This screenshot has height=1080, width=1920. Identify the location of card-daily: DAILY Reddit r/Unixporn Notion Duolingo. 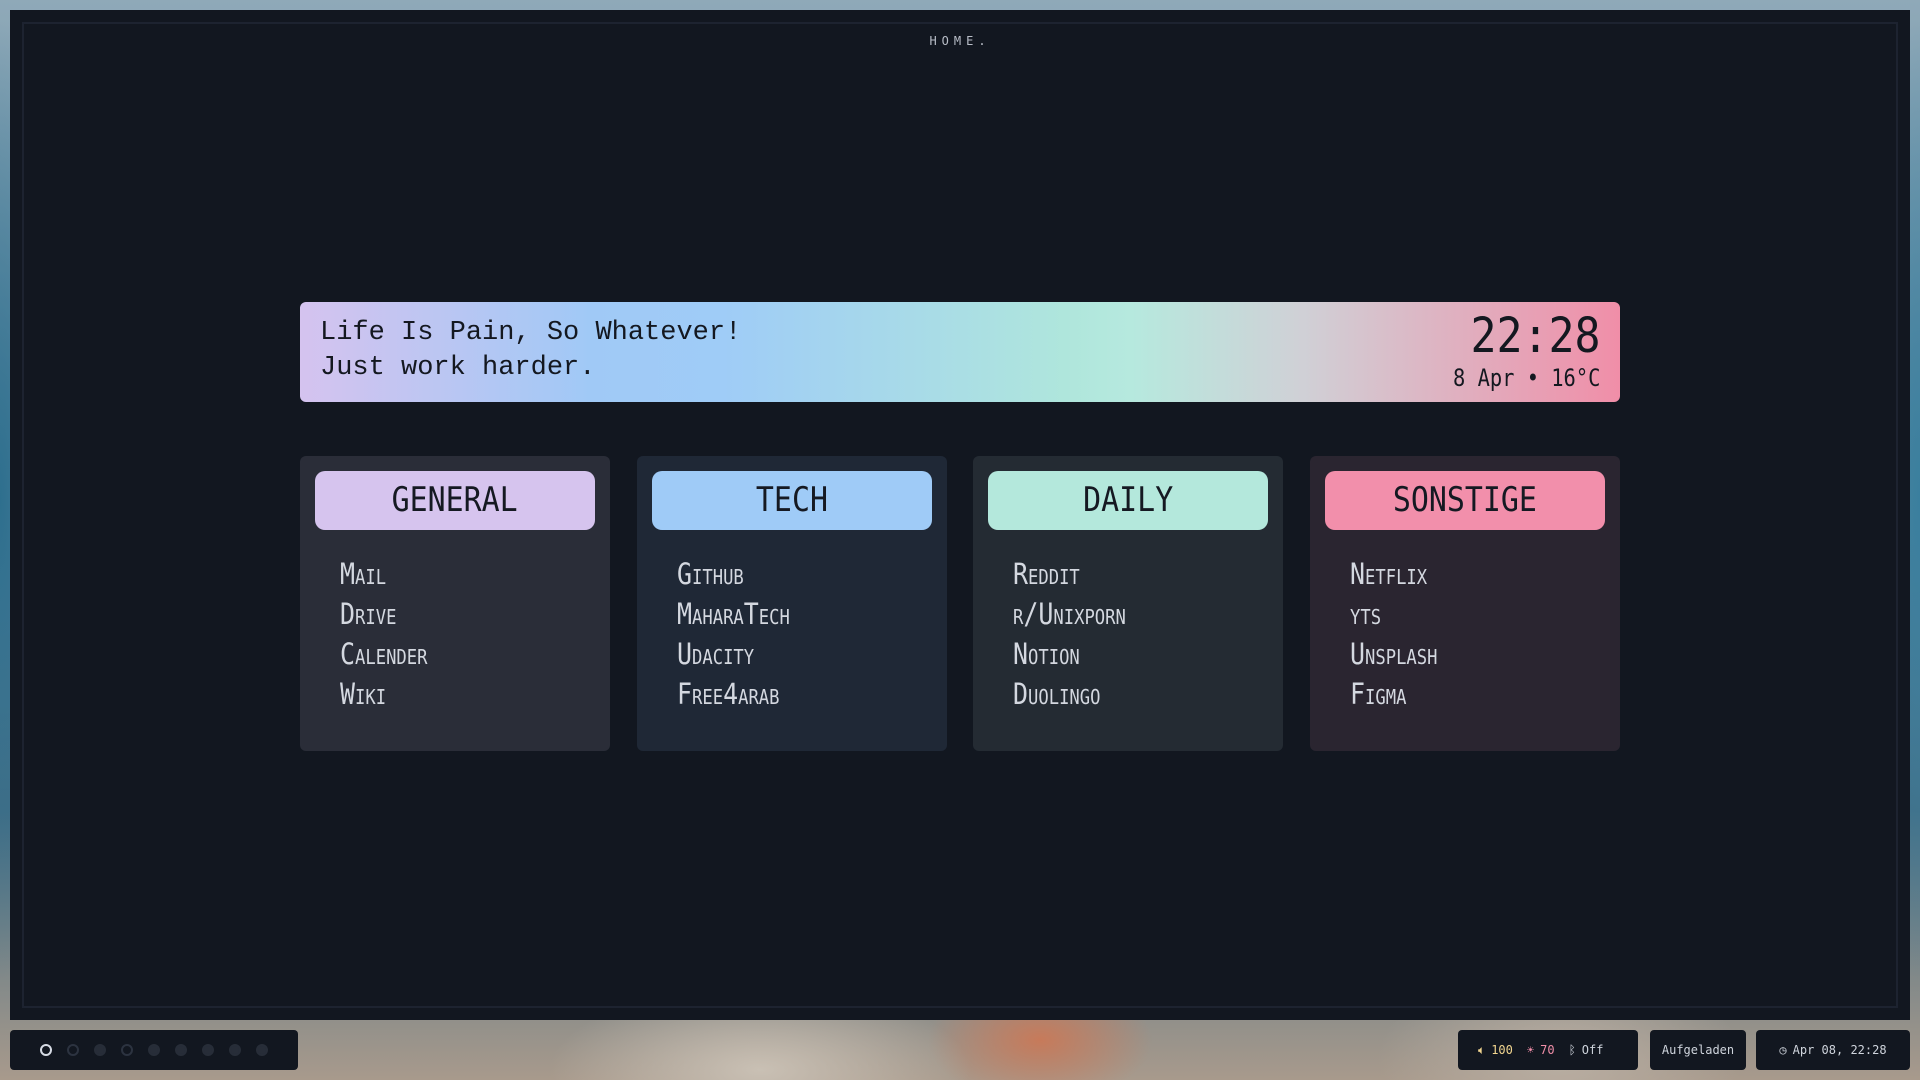
(1128, 603).